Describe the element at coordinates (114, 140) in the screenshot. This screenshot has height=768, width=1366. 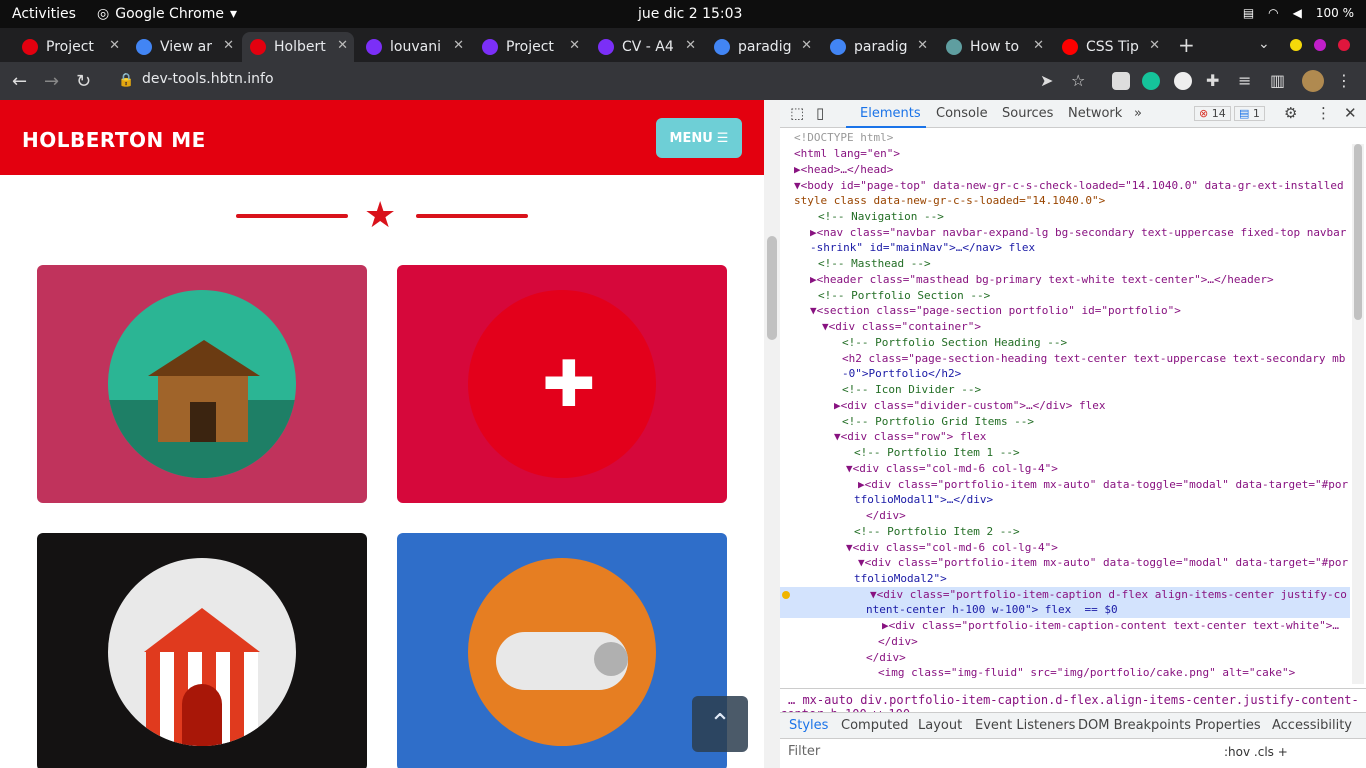
I see `site-brand: HOLBERTON ME` at that location.